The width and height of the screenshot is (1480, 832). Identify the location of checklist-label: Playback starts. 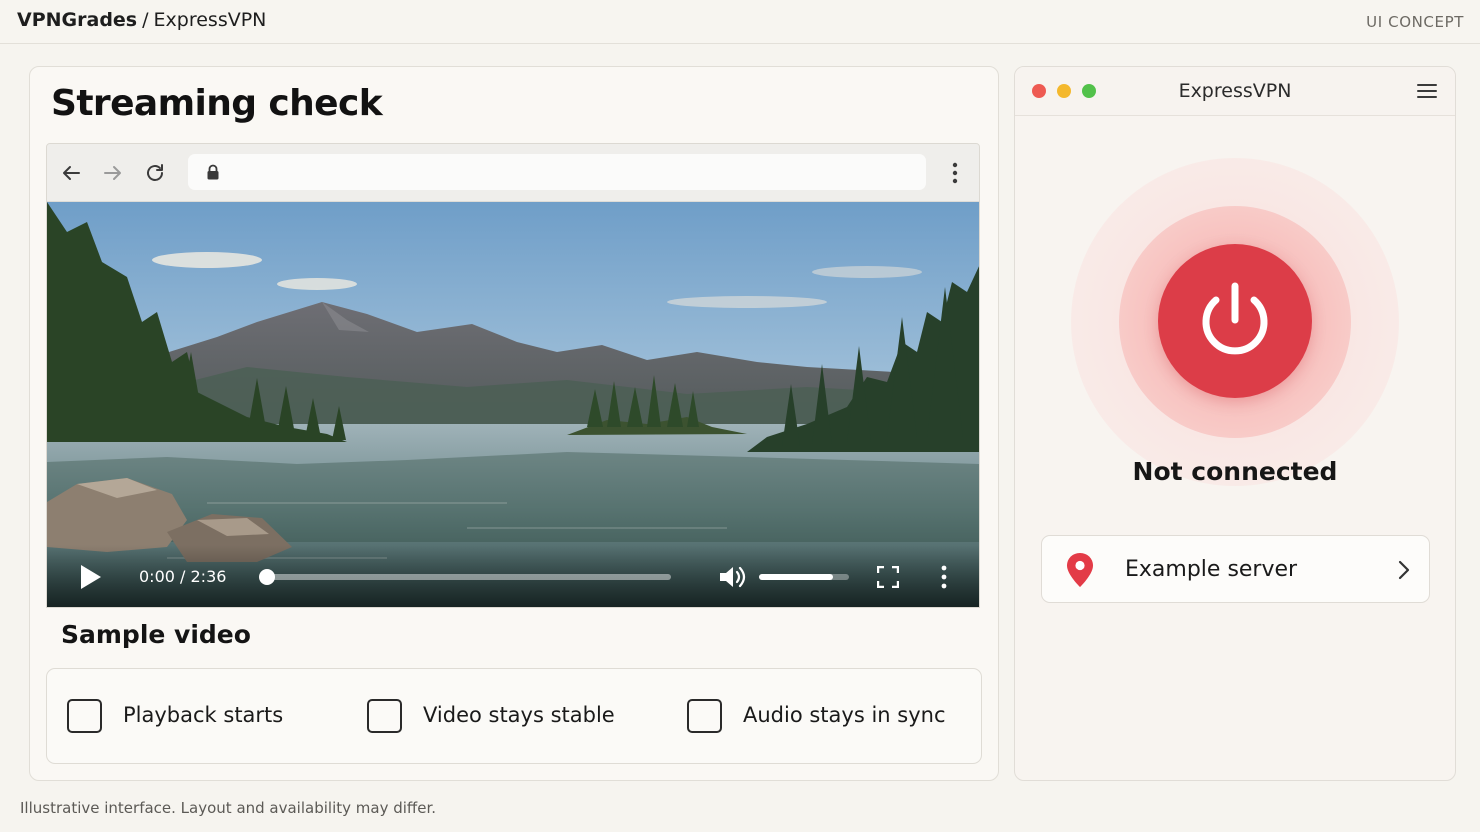
(203, 715).